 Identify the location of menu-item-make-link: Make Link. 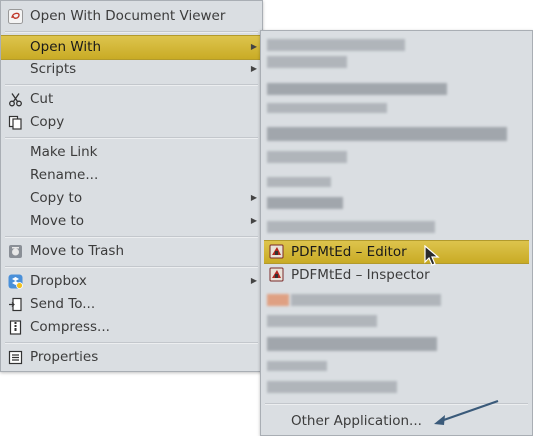
(131, 152).